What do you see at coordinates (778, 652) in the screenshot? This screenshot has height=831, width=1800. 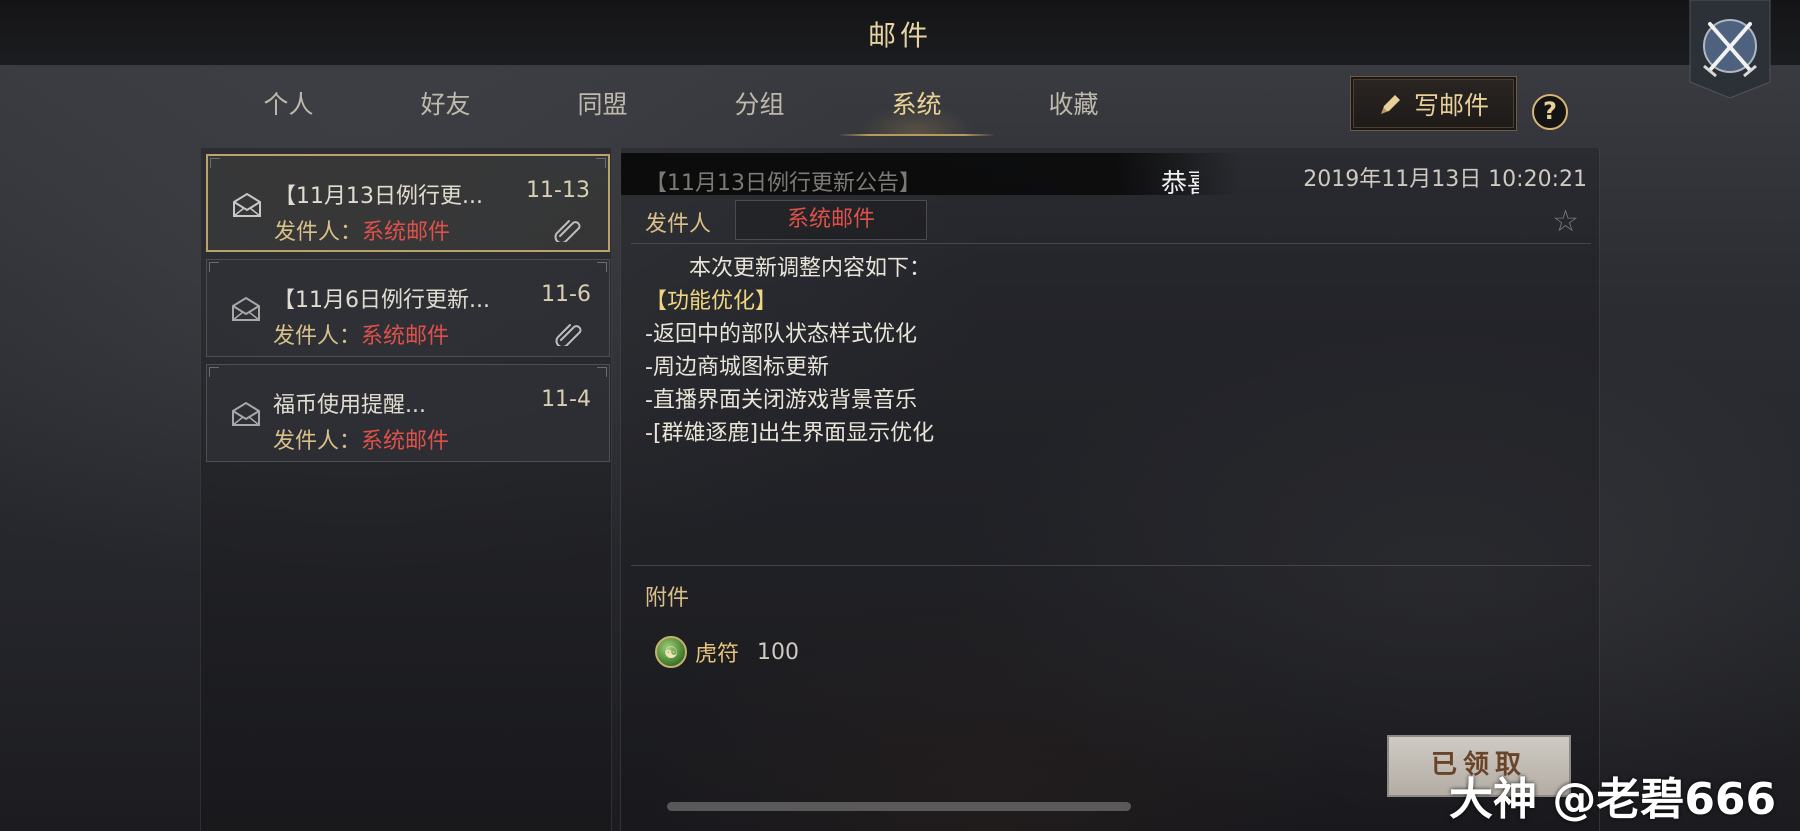 I see `attachment-quantity: 100` at bounding box center [778, 652].